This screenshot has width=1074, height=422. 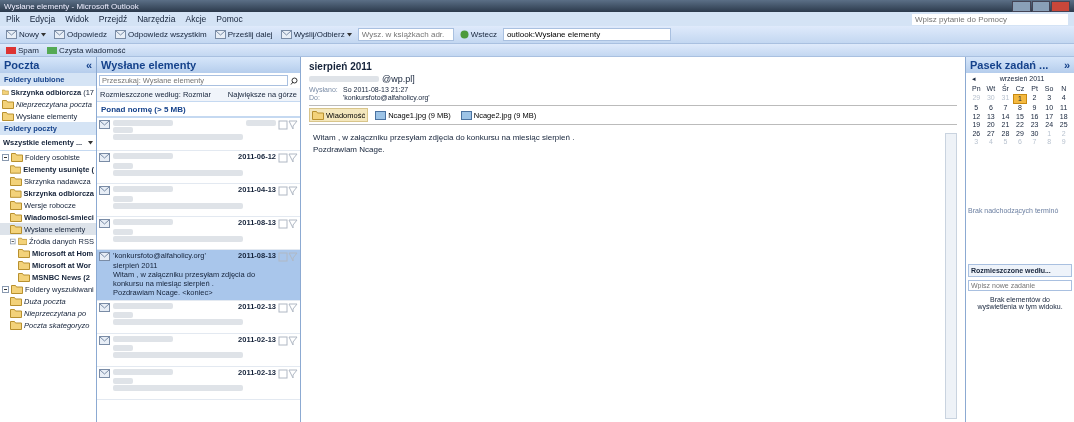 What do you see at coordinates (229, 19) in the screenshot?
I see `menu-item: Pomoc` at bounding box center [229, 19].